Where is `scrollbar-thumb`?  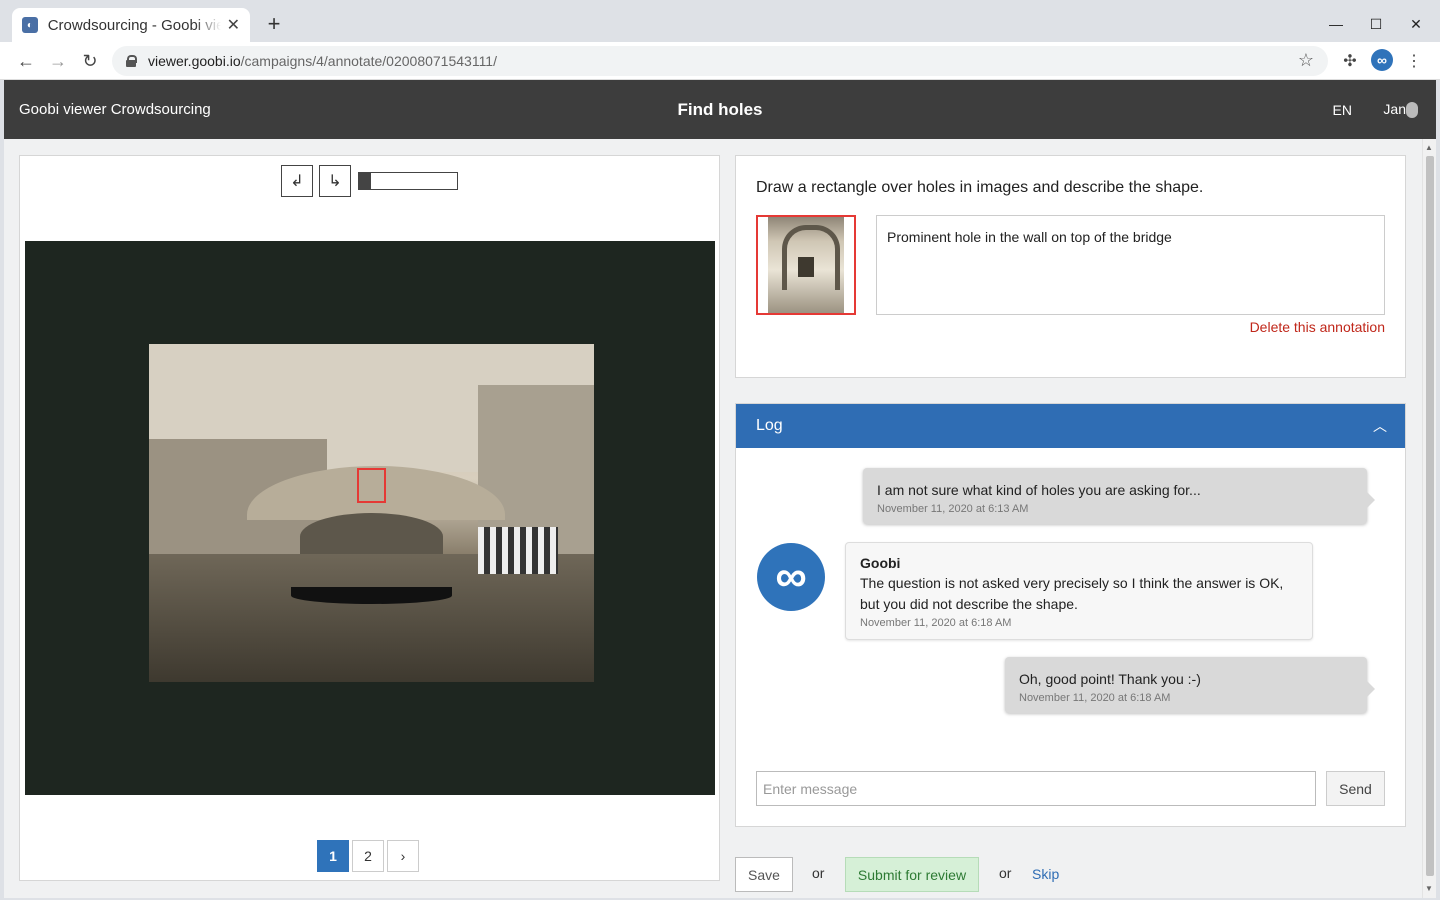
scrollbar-thumb is located at coordinates (1430, 516).